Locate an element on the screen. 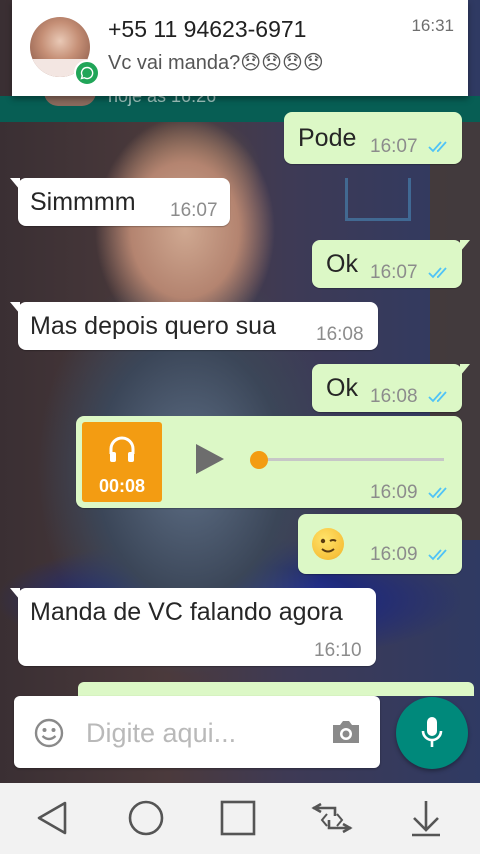 The width and height of the screenshot is (480, 854). microphone-button is located at coordinates (432, 733).